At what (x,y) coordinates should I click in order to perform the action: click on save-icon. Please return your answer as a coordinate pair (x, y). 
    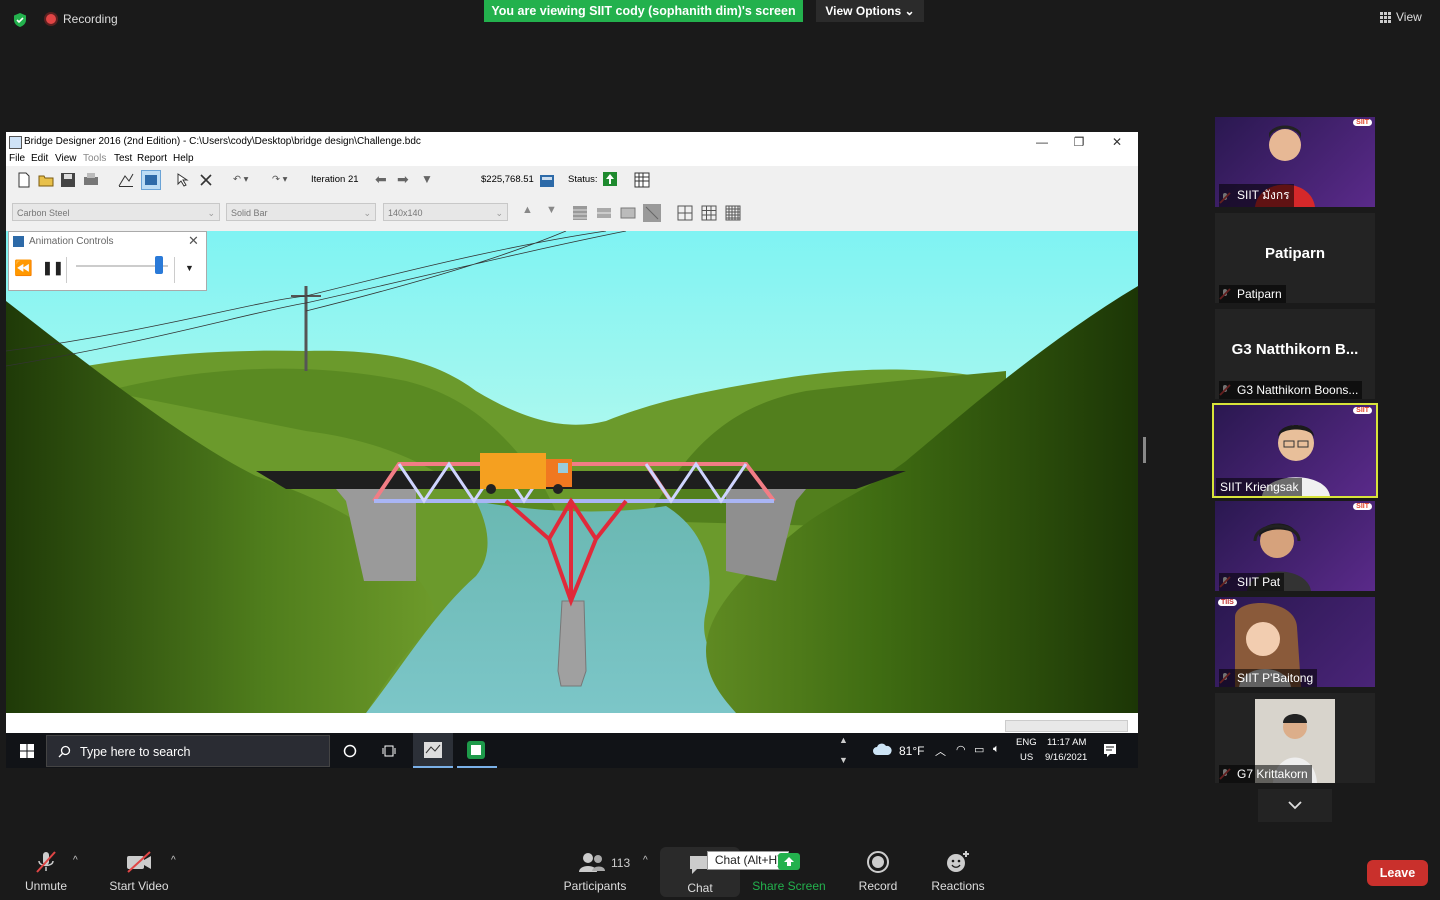
    Looking at the image, I should click on (68, 180).